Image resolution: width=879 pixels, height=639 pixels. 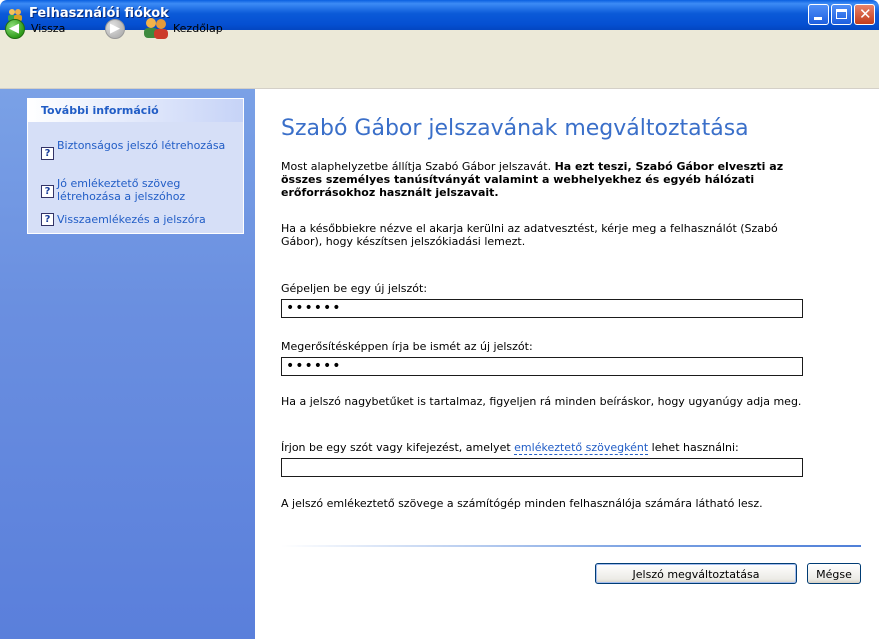 I want to click on minimize-icon, so click(x=818, y=18).